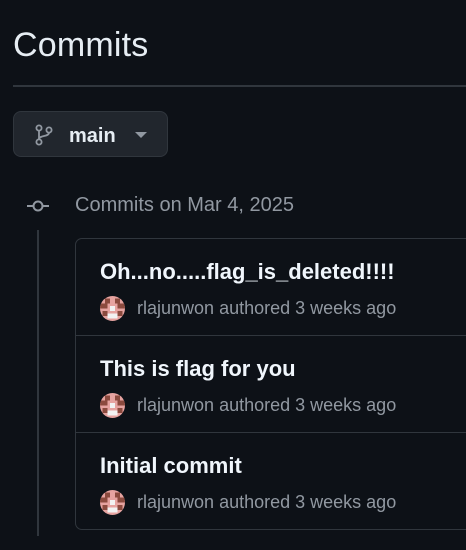 This screenshot has width=466, height=550. Describe the element at coordinates (239, 86) in the screenshot. I see `title-divider` at that location.